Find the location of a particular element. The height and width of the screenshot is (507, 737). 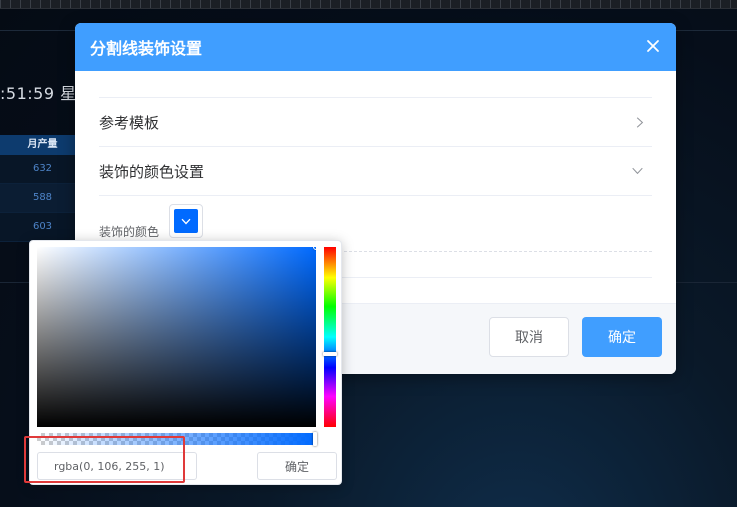

dialog-header: 分割线装饰设置 is located at coordinates (375, 47).